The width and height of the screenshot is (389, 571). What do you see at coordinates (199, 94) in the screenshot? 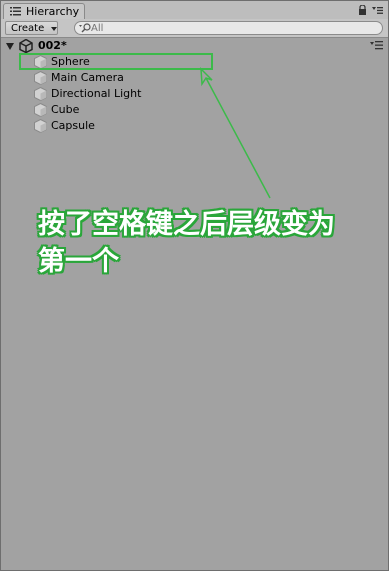
I see `hierarchy-item: Directional Light` at bounding box center [199, 94].